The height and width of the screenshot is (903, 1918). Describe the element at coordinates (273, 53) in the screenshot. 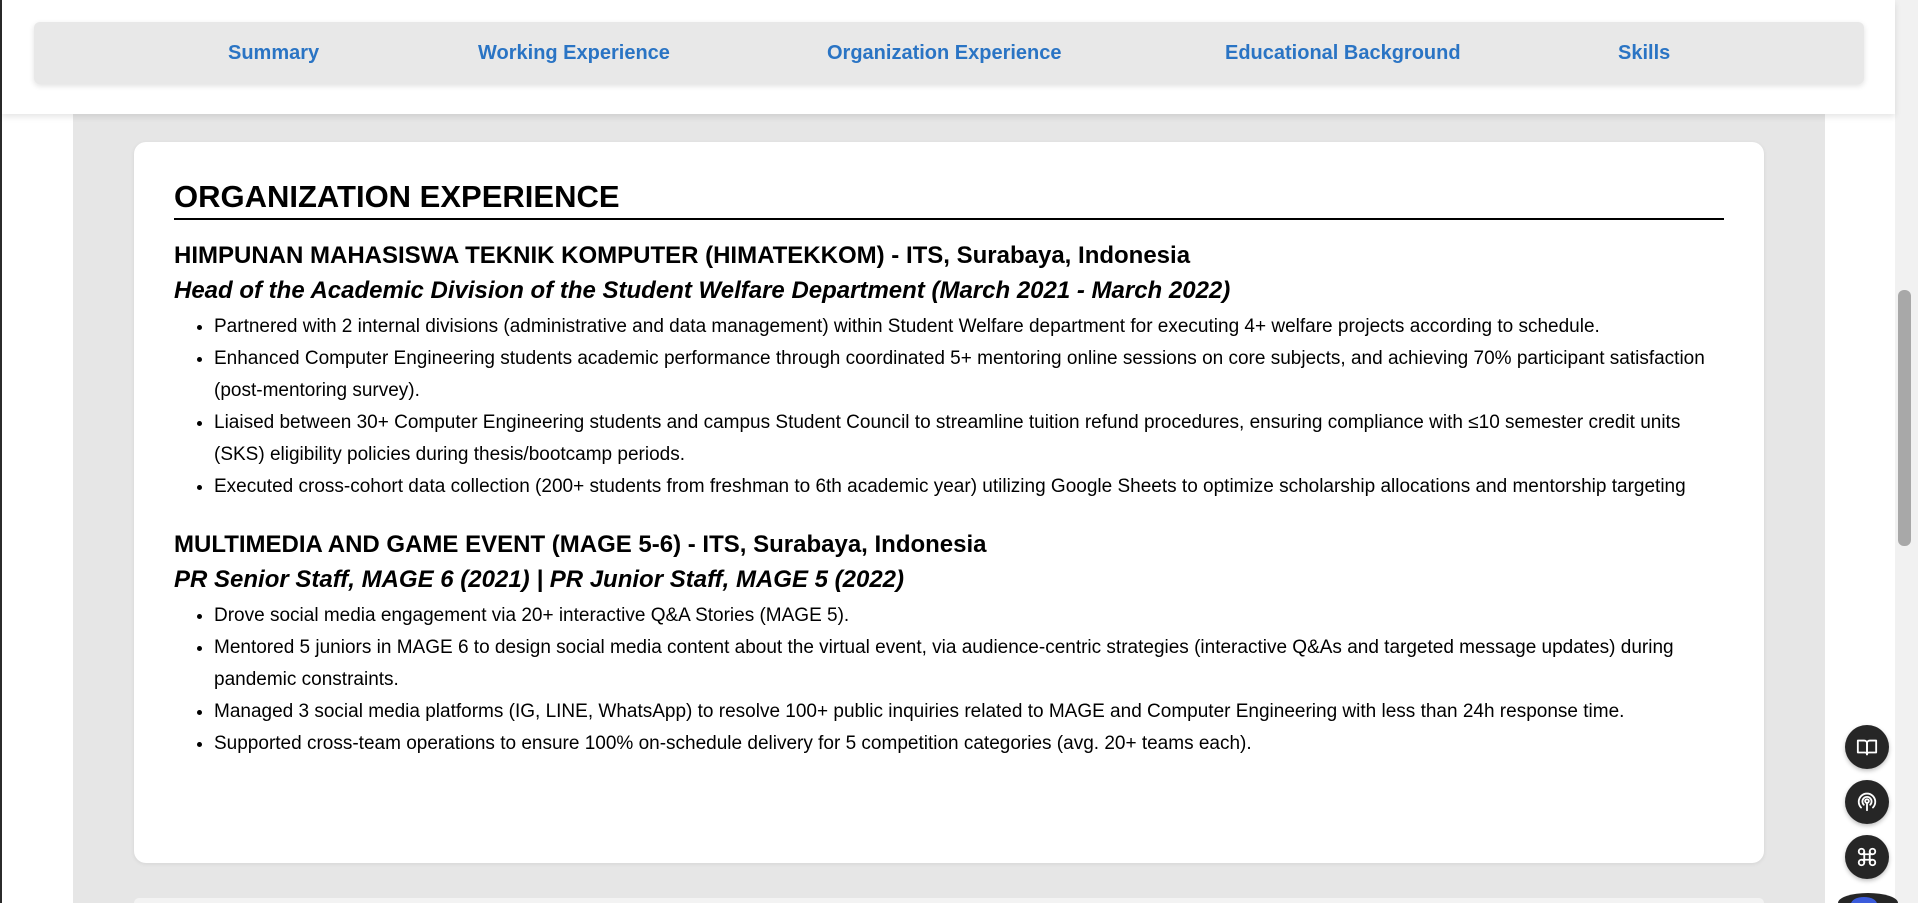

I see `nav-summary-link: Summary` at that location.